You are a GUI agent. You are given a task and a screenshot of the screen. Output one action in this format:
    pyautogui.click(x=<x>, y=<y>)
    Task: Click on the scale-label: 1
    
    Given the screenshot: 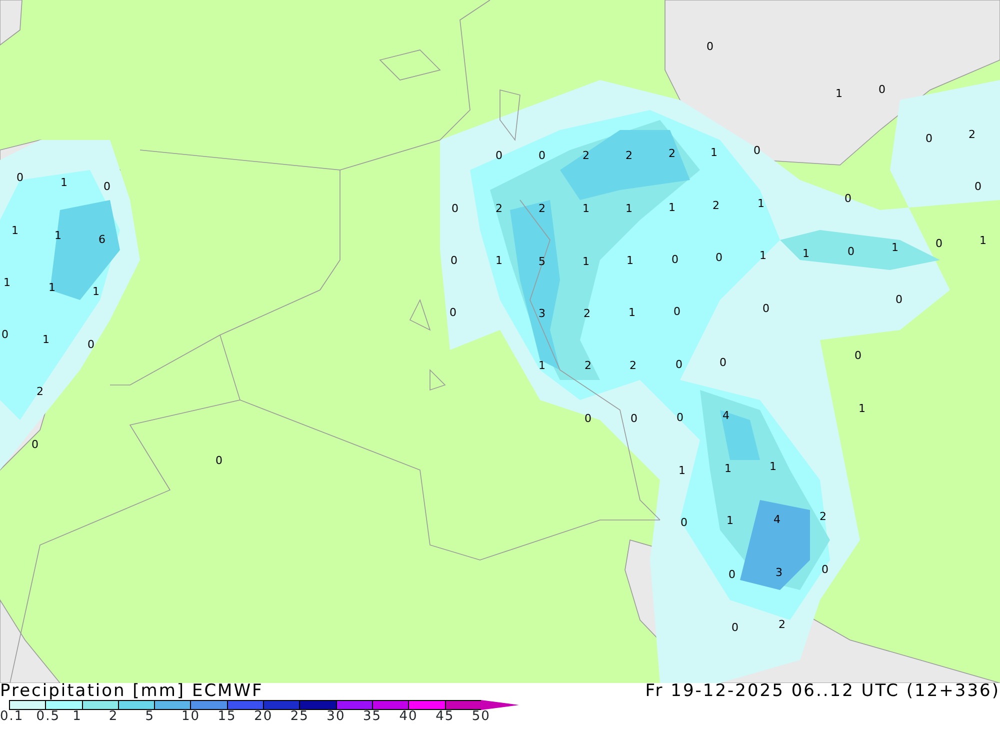 What is the action you would take?
    pyautogui.click(x=77, y=716)
    